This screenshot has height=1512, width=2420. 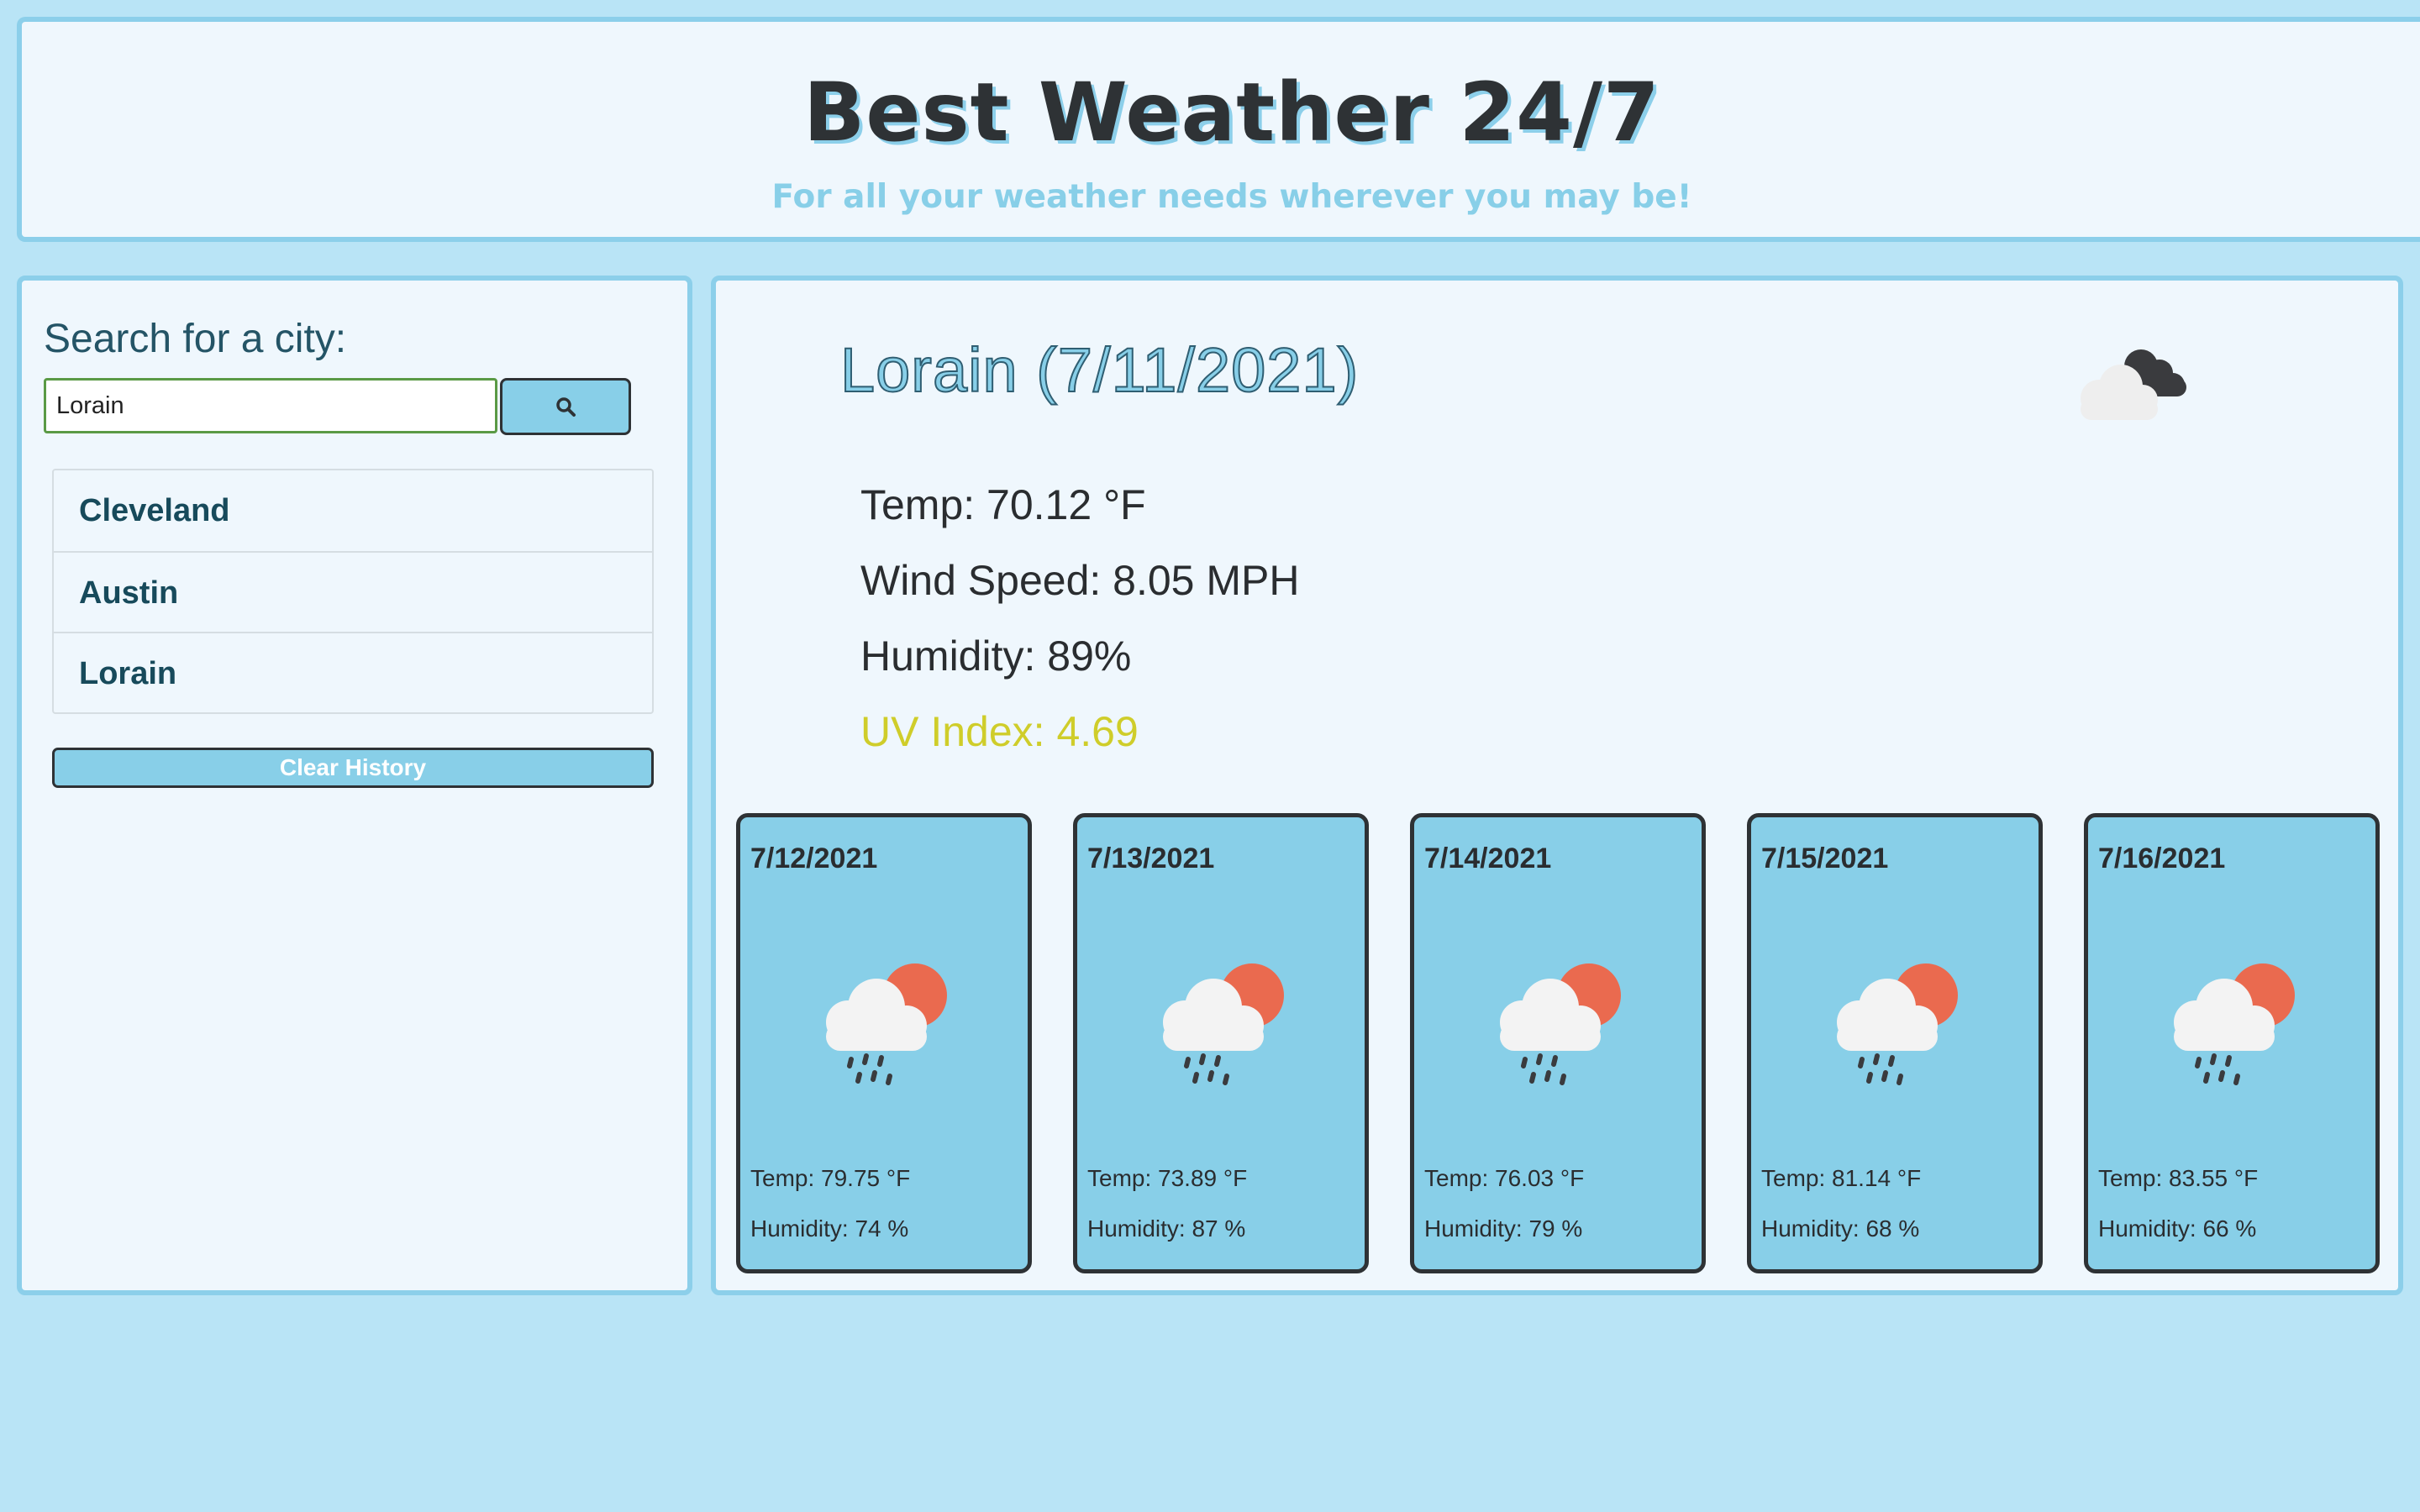 I want to click on current-temp: Temp: 70.12 °F, so click(x=1003, y=504).